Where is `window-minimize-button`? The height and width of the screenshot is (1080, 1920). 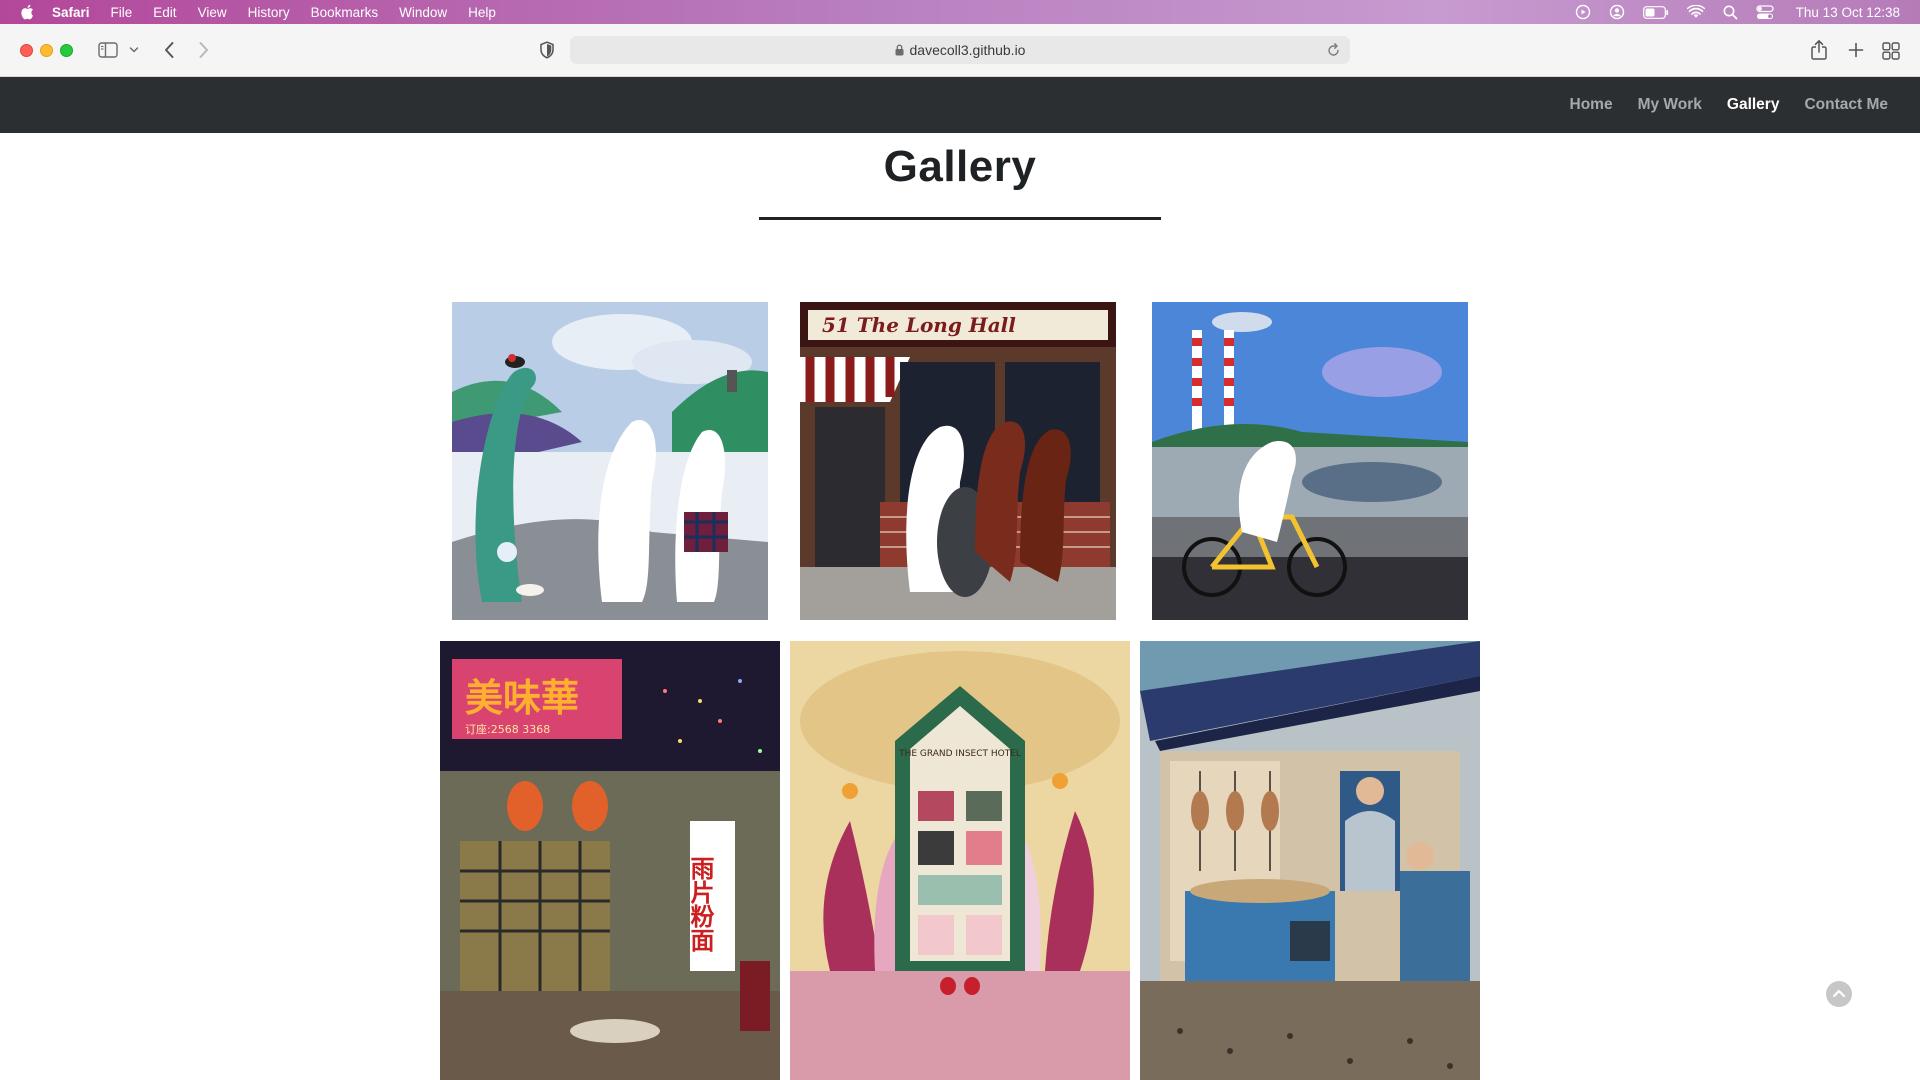
window-minimize-button is located at coordinates (46, 50).